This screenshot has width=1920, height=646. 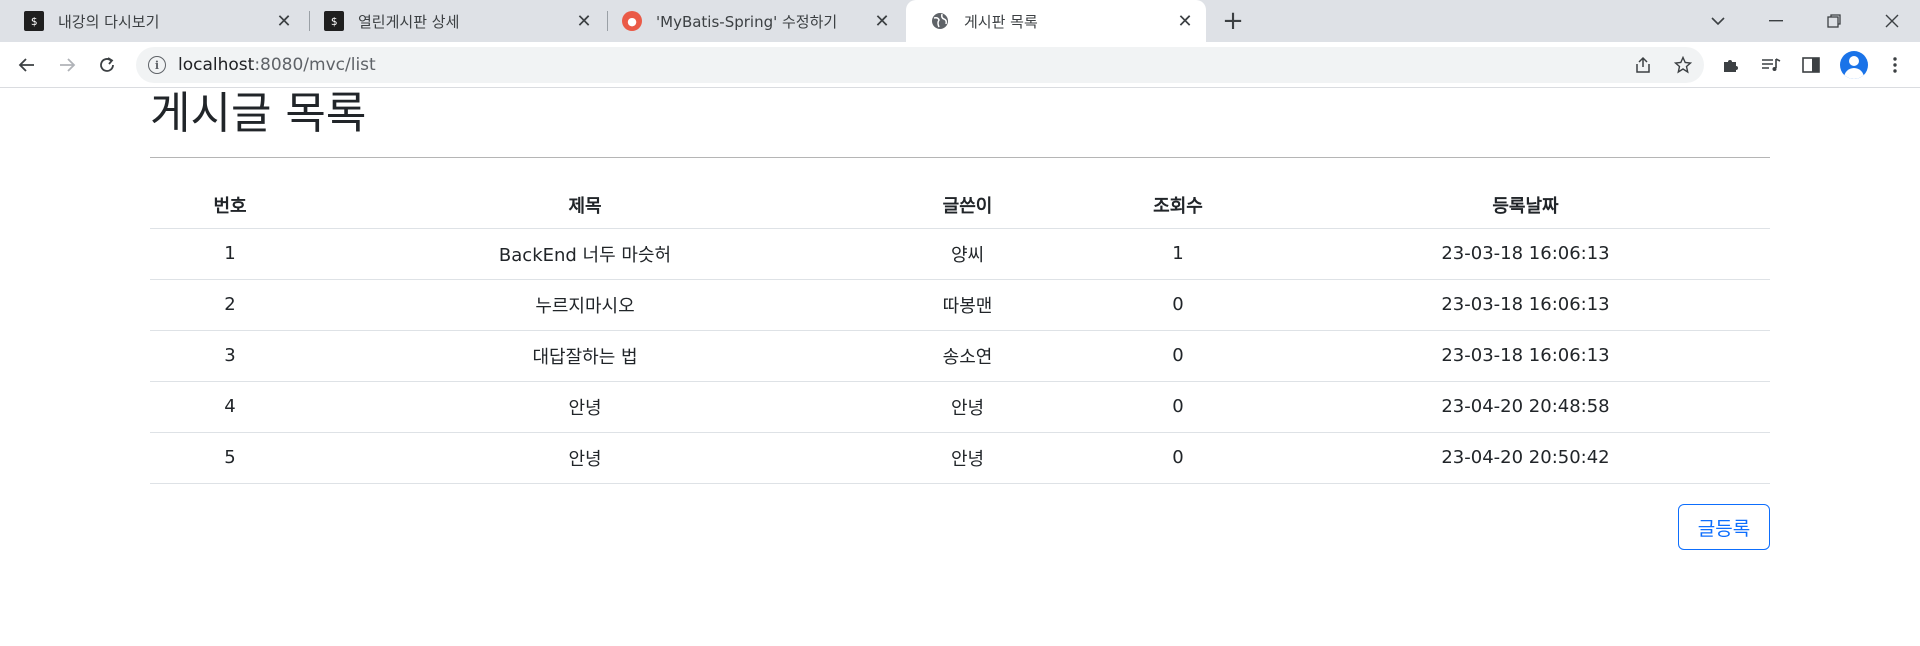 What do you see at coordinates (1683, 65) in the screenshot?
I see `bookmark-star-icon` at bounding box center [1683, 65].